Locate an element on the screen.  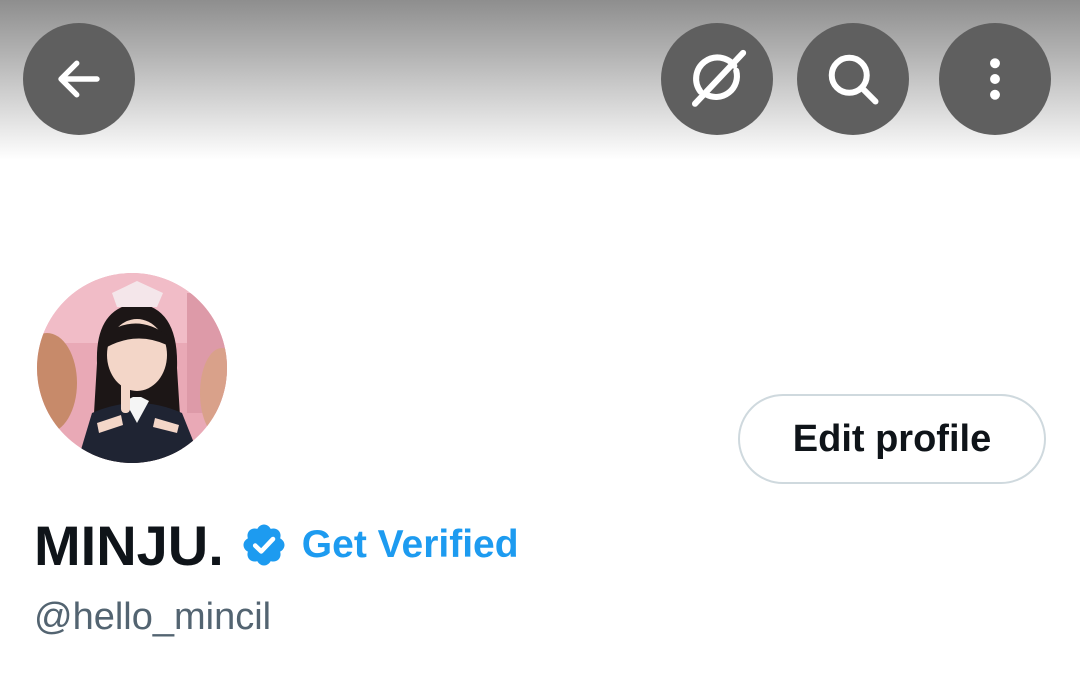
verified-badge-icon is located at coordinates (264, 545).